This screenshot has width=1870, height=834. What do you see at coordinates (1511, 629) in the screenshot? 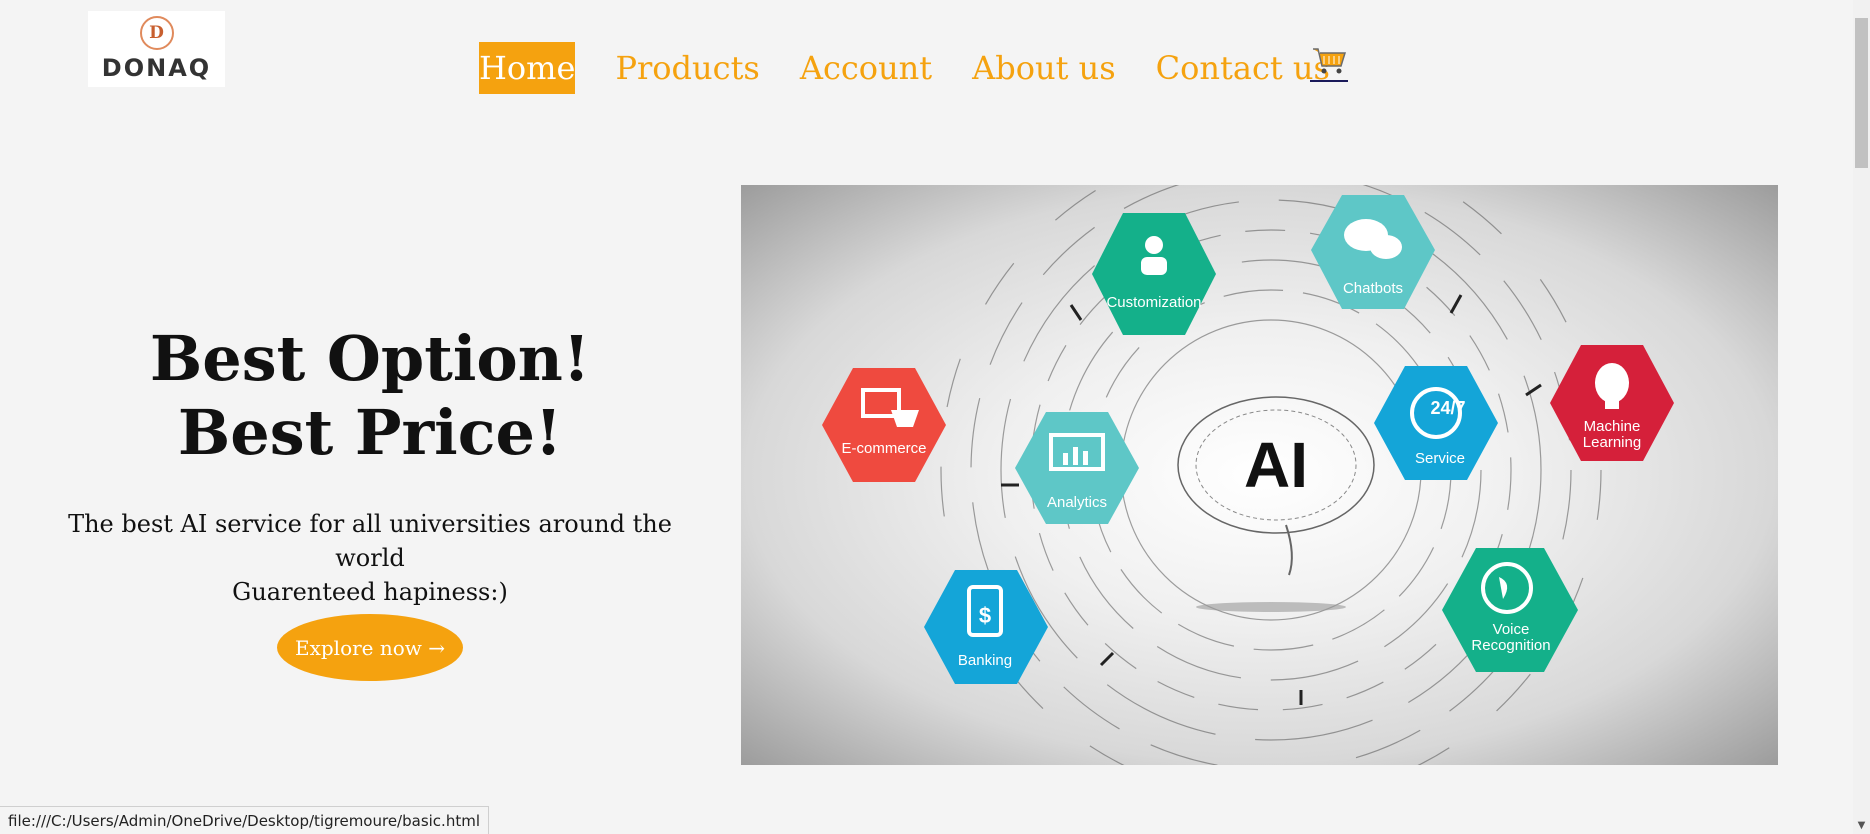
I see `label-voice: Voice` at bounding box center [1511, 629].